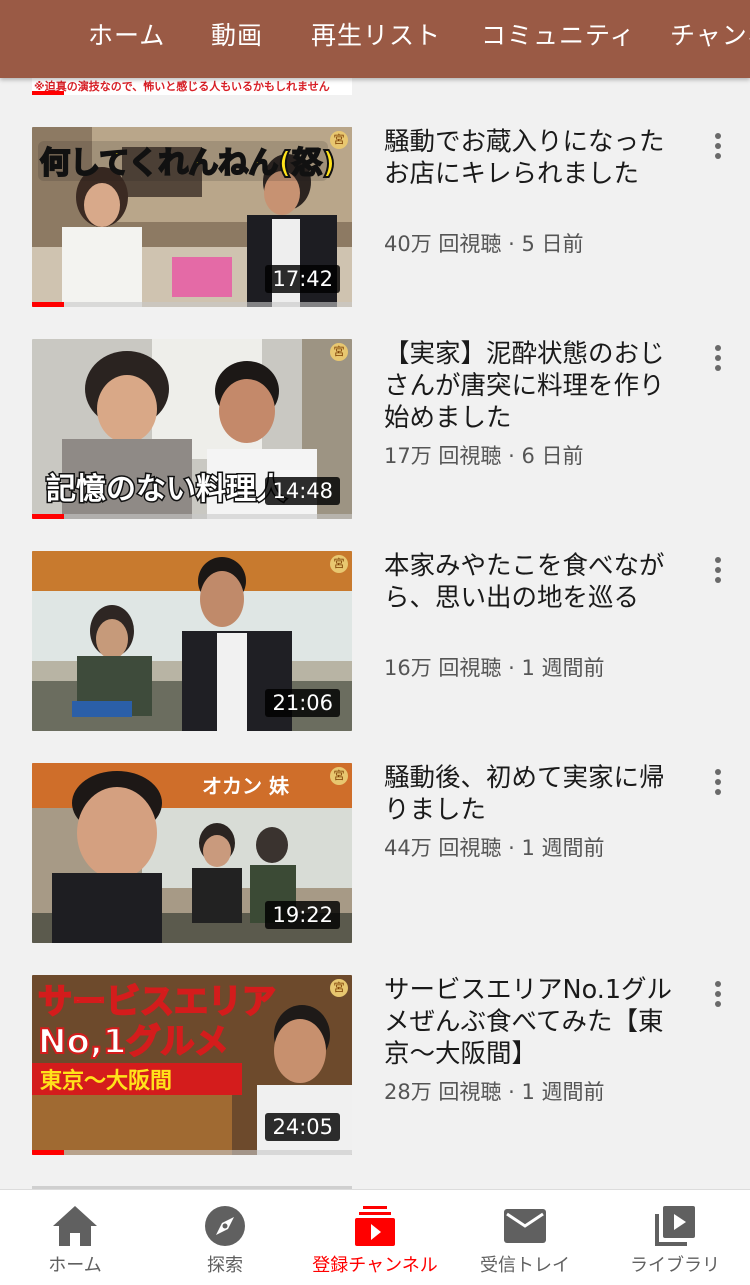  Describe the element at coordinates (558, 34) in the screenshot. I see `tab-community: コミュニティ` at that location.